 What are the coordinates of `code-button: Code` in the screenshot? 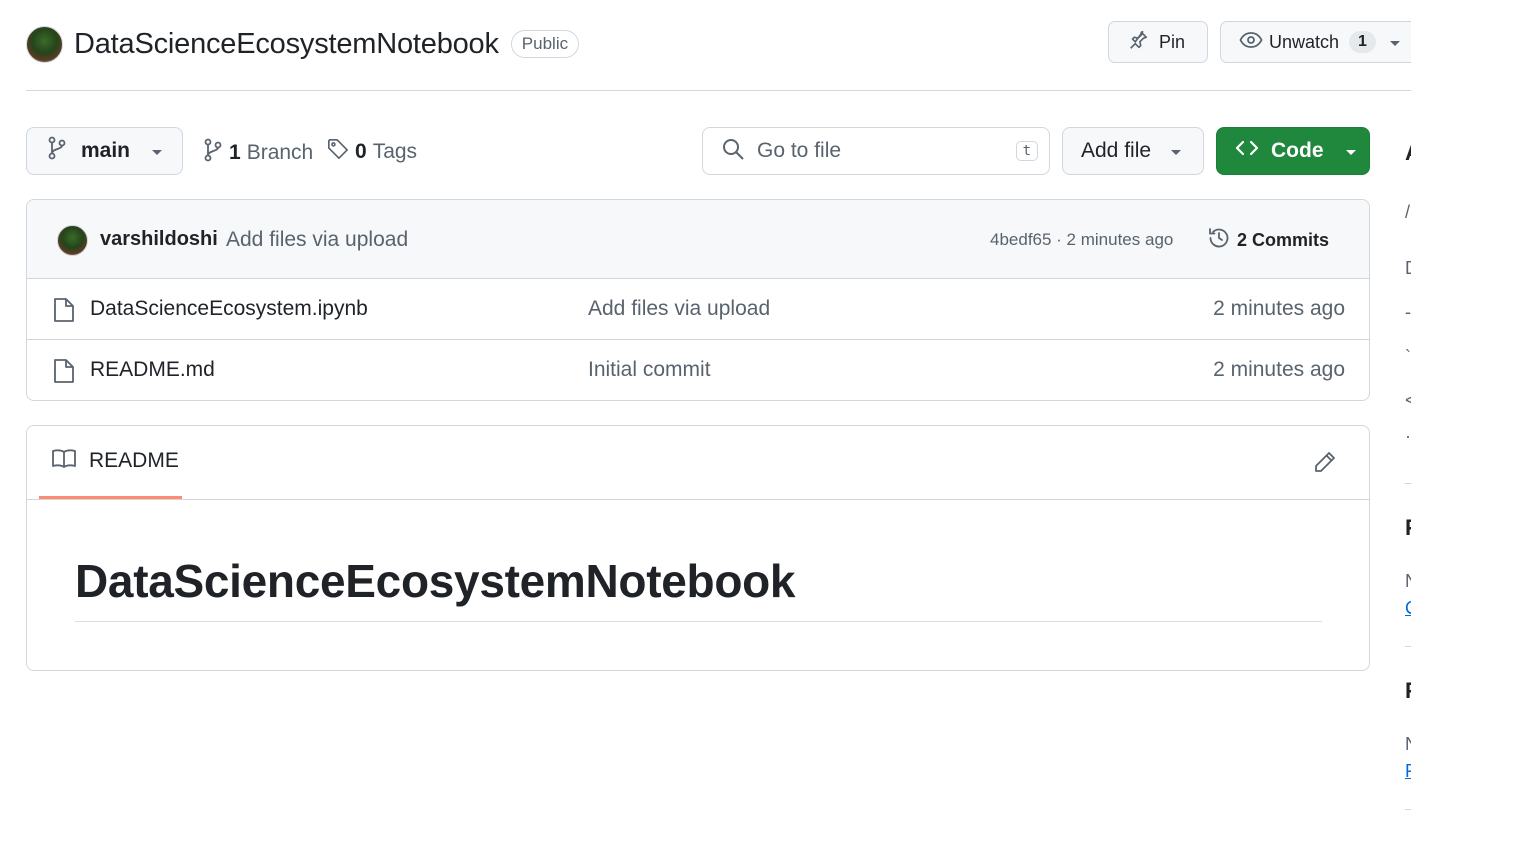 It's located at (1293, 151).